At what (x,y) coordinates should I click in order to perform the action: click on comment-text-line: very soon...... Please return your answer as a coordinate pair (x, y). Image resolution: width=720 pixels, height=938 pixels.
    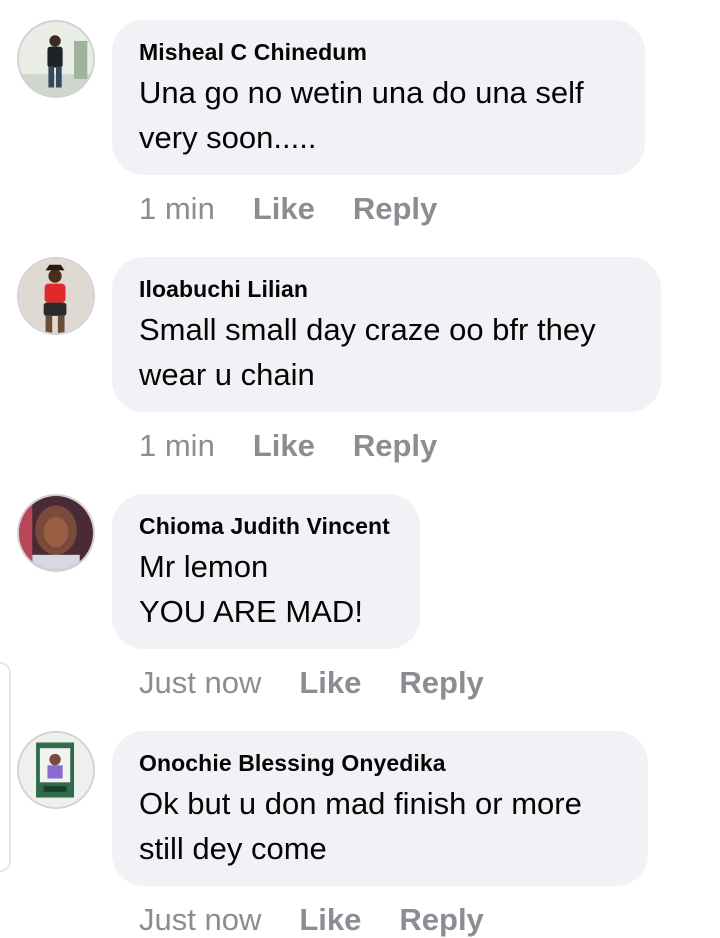
    Looking at the image, I should click on (228, 137).